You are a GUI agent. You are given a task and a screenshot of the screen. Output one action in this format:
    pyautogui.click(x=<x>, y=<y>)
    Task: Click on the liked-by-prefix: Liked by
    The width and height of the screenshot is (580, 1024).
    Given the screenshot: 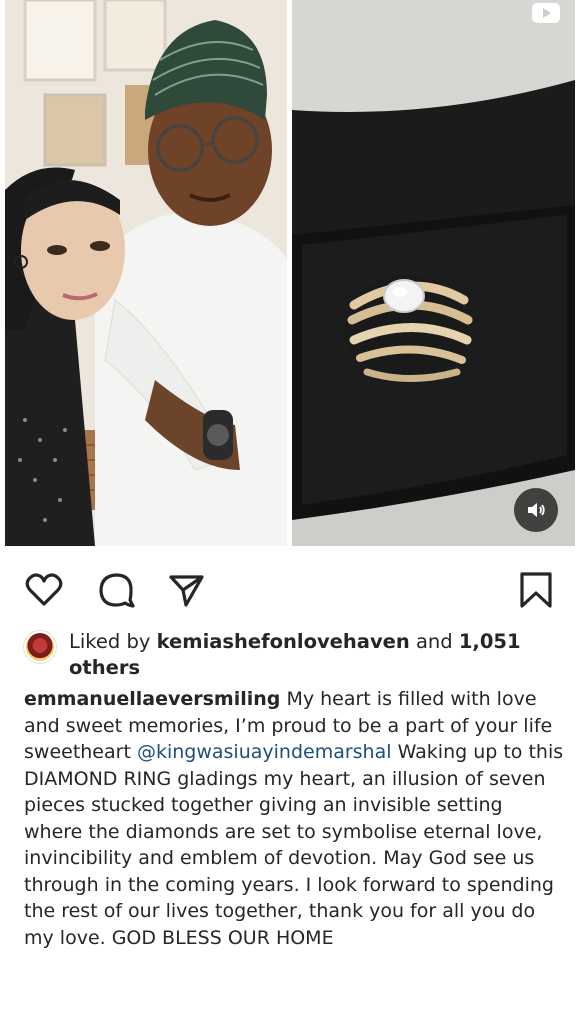 What is the action you would take?
    pyautogui.click(x=110, y=641)
    